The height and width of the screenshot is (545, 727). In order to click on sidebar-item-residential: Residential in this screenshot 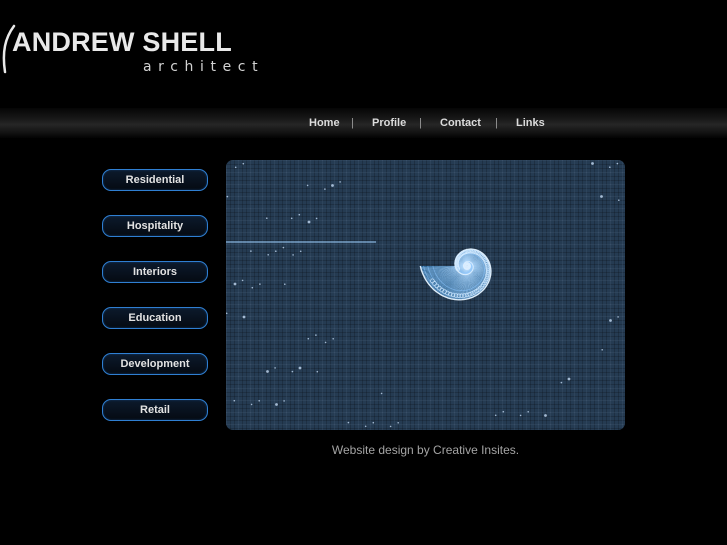, I will do `click(155, 180)`.